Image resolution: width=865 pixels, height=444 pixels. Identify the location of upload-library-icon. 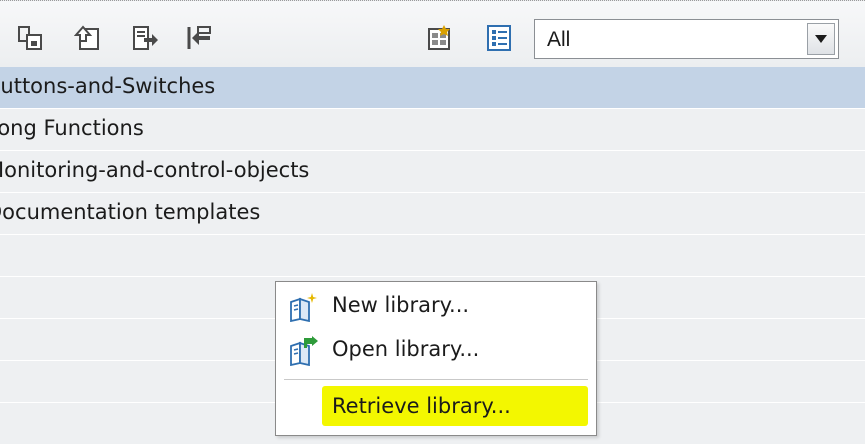
(89, 38).